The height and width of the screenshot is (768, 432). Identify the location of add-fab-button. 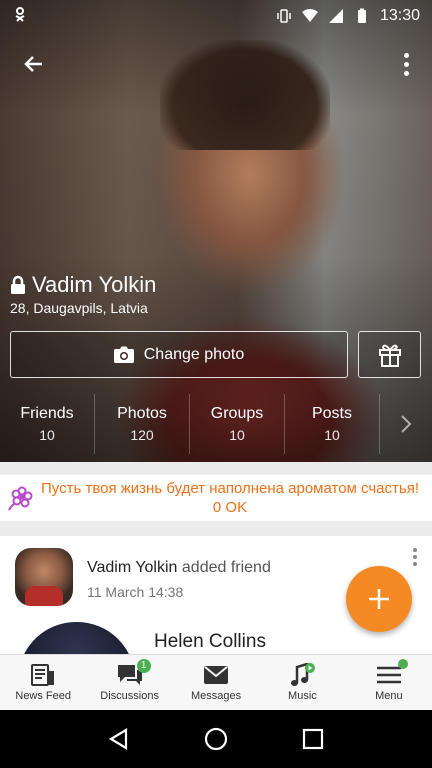
(379, 599).